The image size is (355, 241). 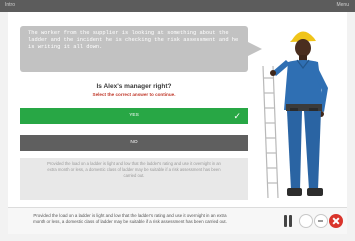 What do you see at coordinates (177, 6) in the screenshot?
I see `title-bar: Intro Menu` at bounding box center [177, 6].